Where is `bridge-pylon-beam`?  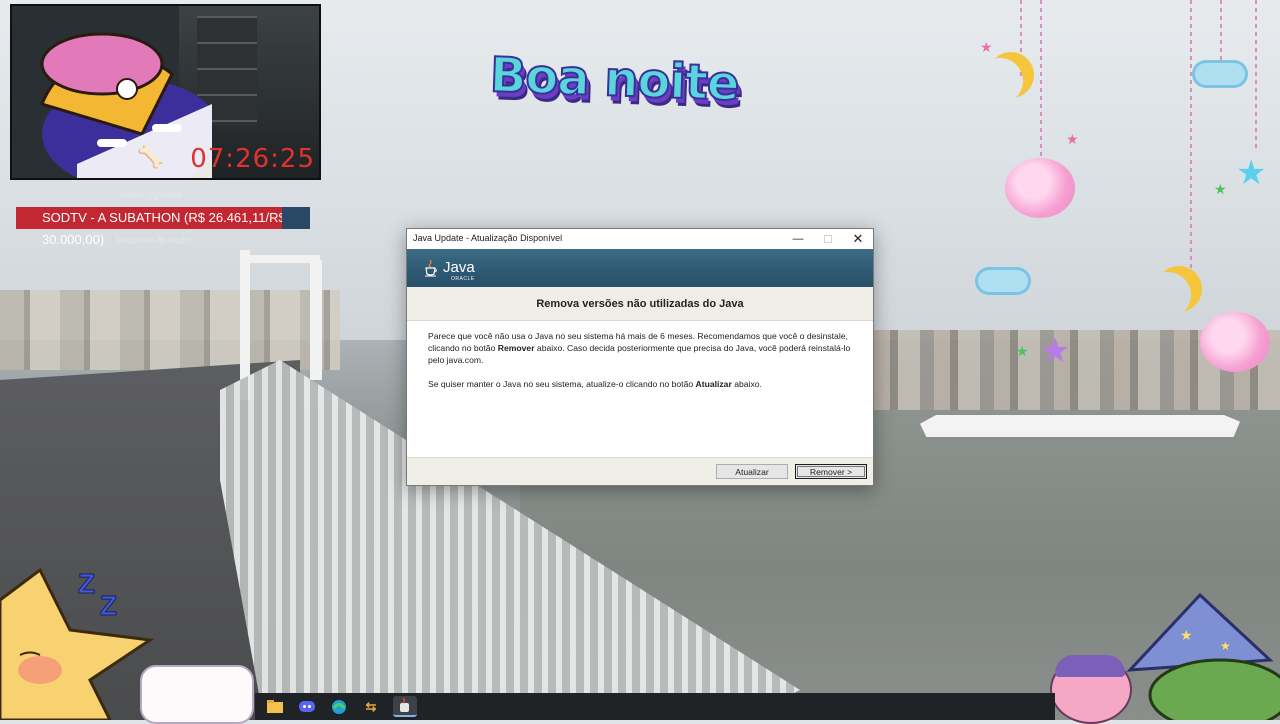
bridge-pylon-beam is located at coordinates (285, 259).